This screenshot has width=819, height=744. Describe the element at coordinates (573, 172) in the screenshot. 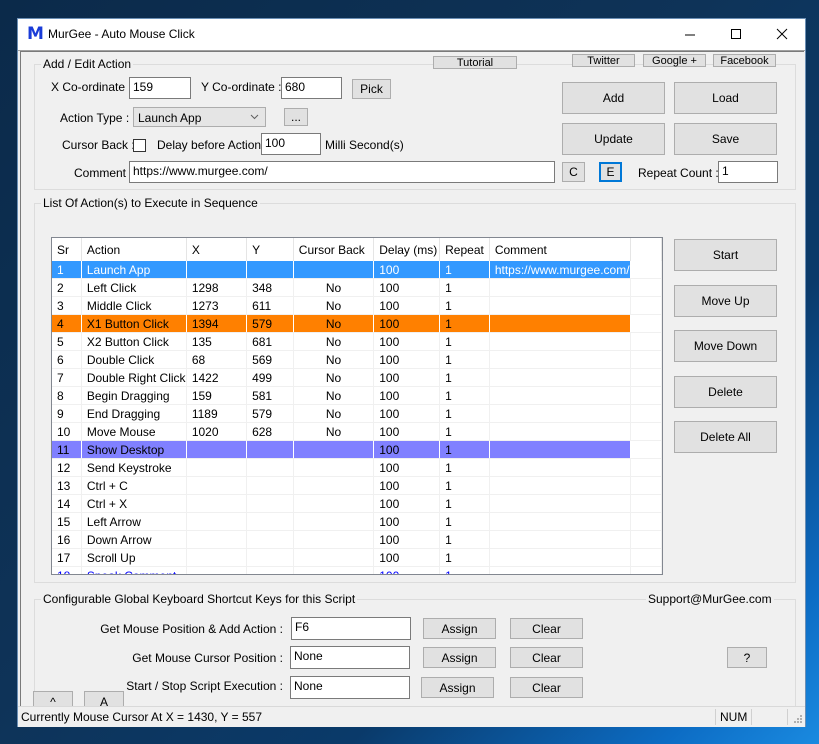

I see `comment-c-button: C` at that location.